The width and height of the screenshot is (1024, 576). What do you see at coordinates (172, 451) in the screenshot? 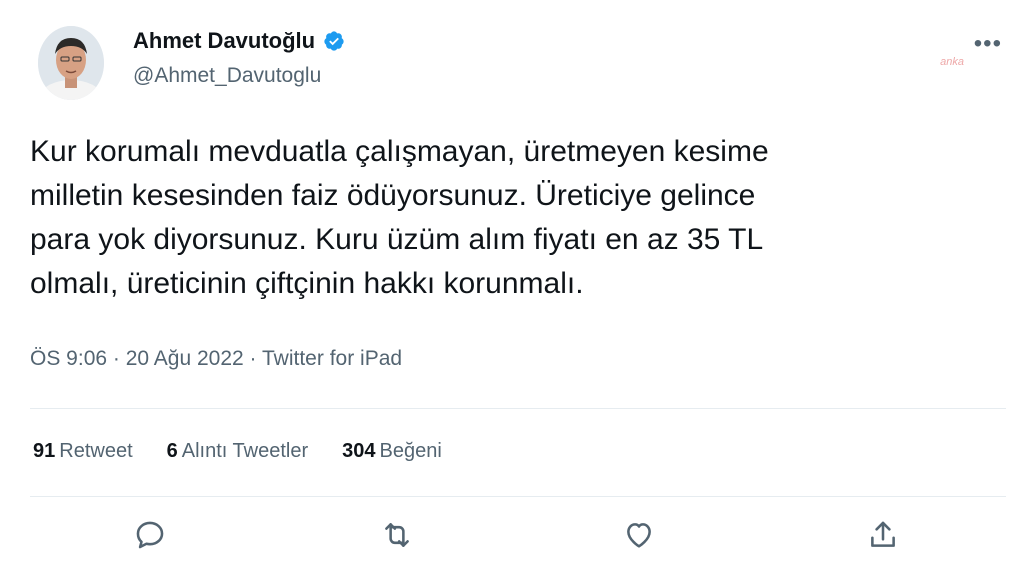
I see `quote-count-value: 6` at bounding box center [172, 451].